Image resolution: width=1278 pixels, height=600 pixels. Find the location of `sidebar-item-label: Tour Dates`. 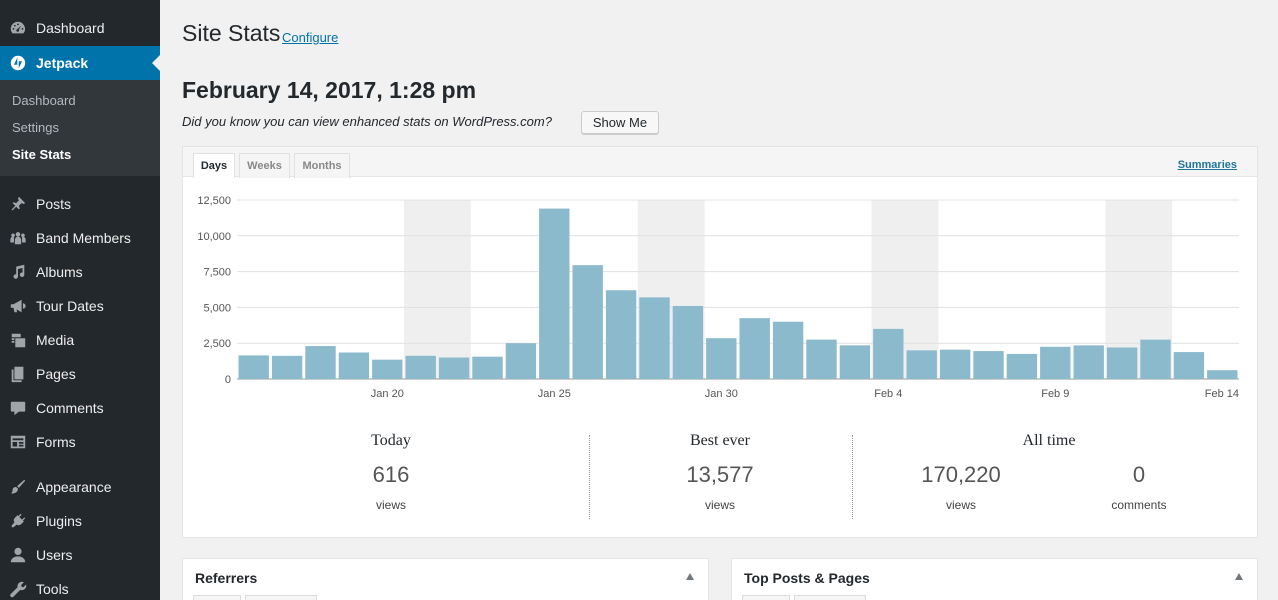

sidebar-item-label: Tour Dates is located at coordinates (70, 306).